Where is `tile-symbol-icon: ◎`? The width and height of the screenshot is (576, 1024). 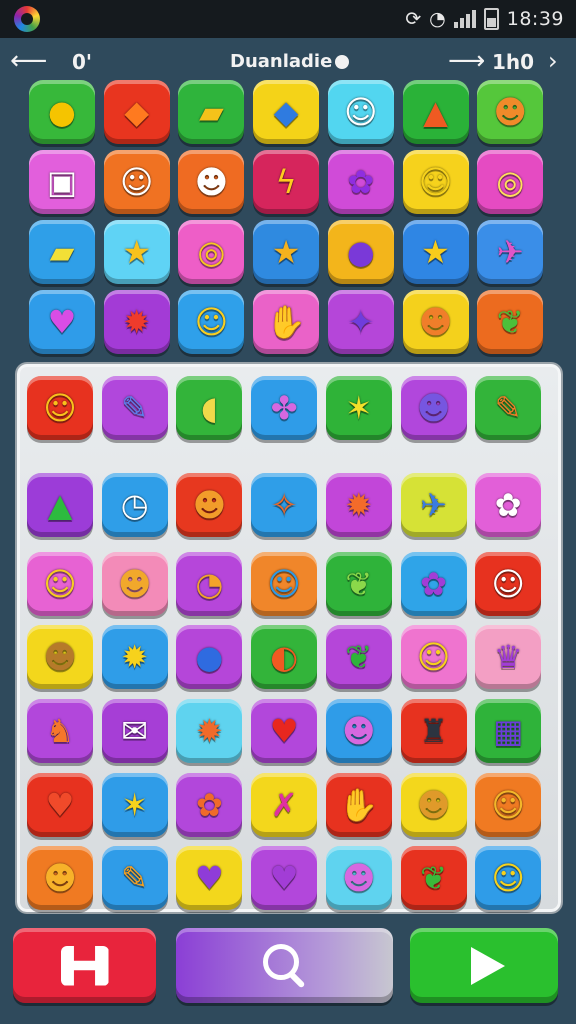
tile-symbol-icon: ◎ is located at coordinates (510, 182).